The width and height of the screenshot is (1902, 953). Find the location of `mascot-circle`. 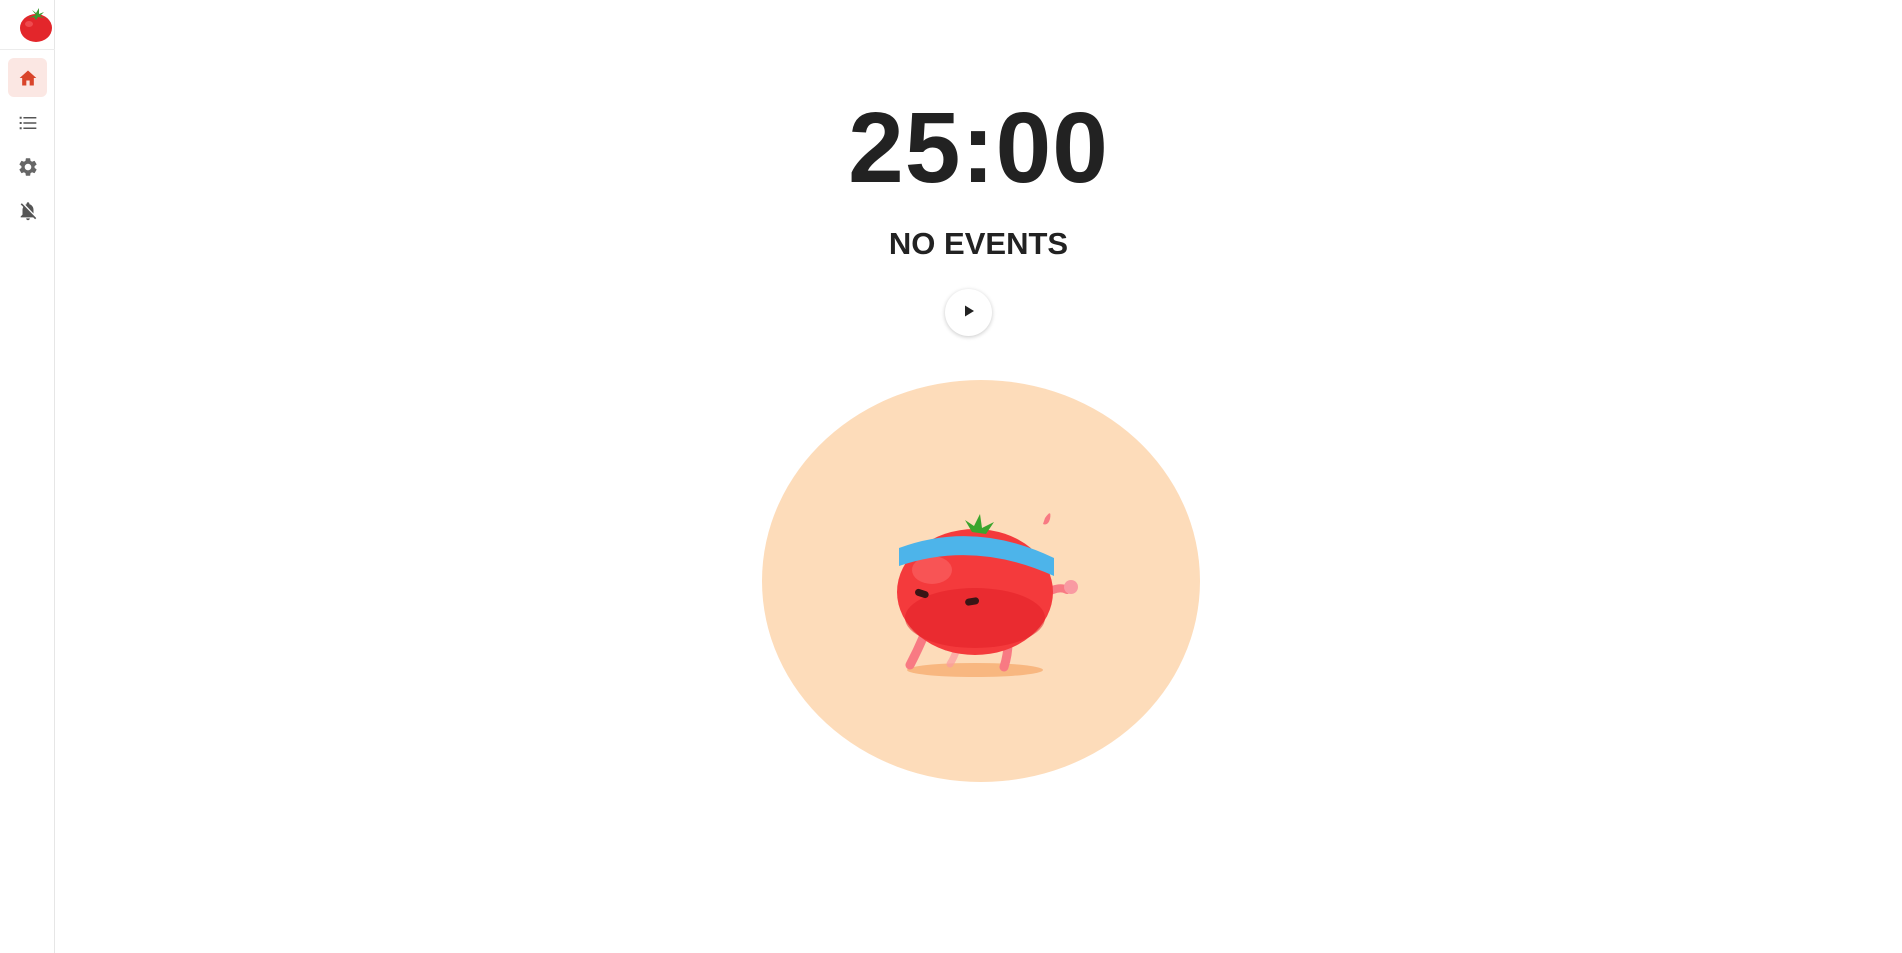

mascot-circle is located at coordinates (981, 581).